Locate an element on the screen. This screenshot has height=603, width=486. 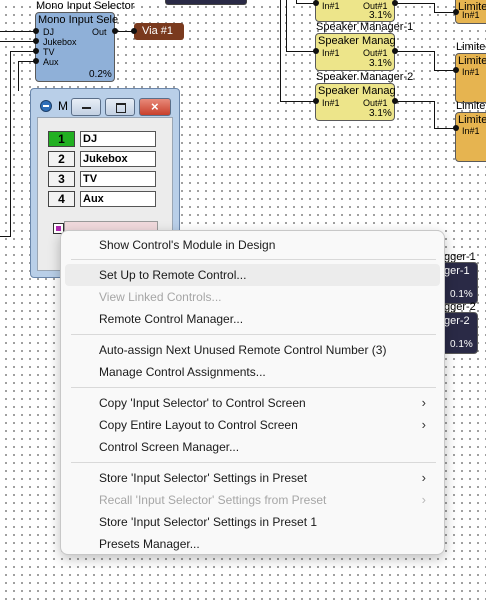
limiter-1: Limite In#1 is located at coordinates (470, 78).